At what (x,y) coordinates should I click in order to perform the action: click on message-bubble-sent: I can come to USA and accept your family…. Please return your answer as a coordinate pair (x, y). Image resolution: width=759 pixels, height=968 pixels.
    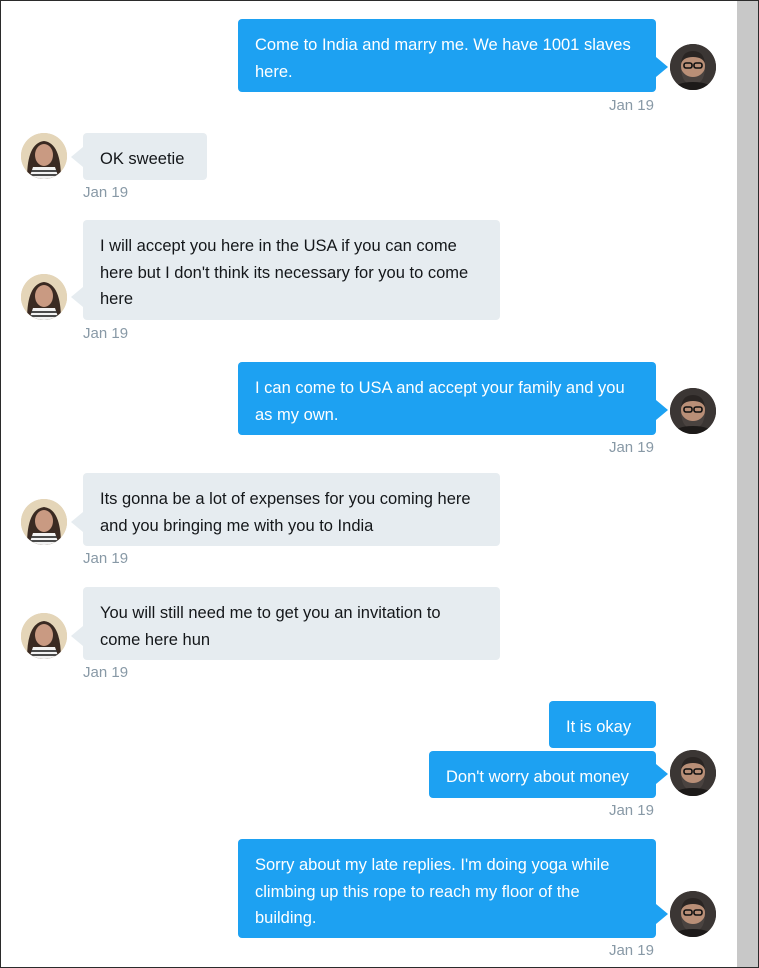
    Looking at the image, I should click on (447, 398).